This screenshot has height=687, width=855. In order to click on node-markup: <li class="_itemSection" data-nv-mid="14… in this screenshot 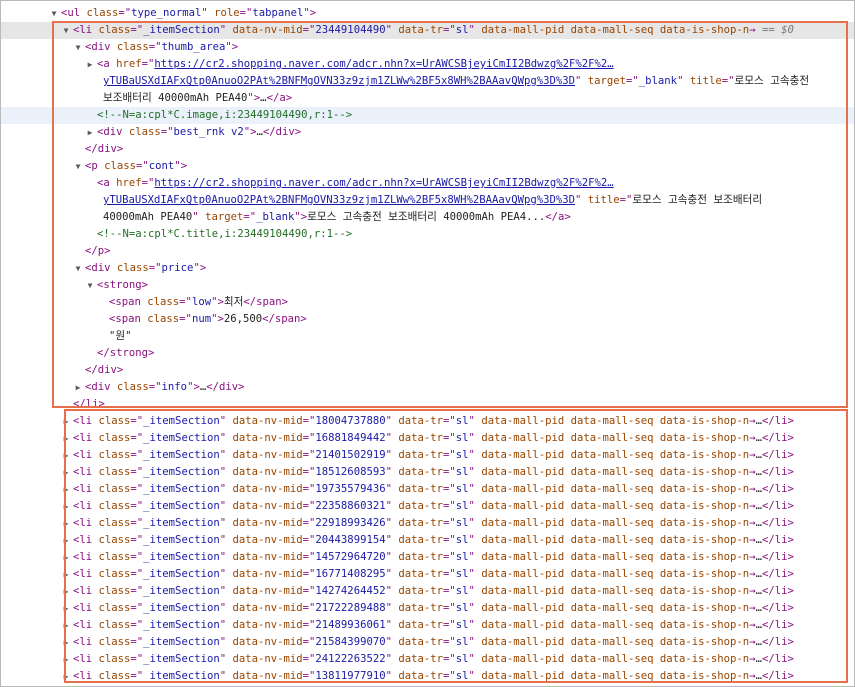, I will do `click(433, 557)`.